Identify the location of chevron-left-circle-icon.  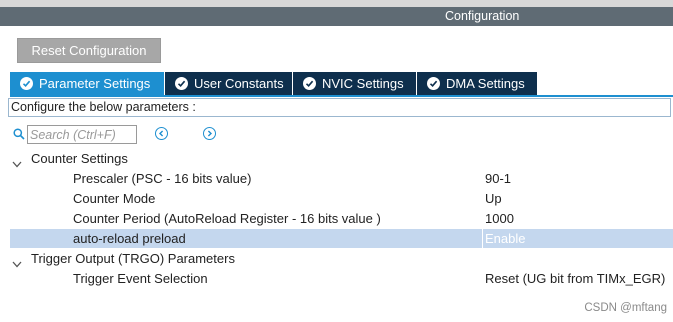
(161, 133).